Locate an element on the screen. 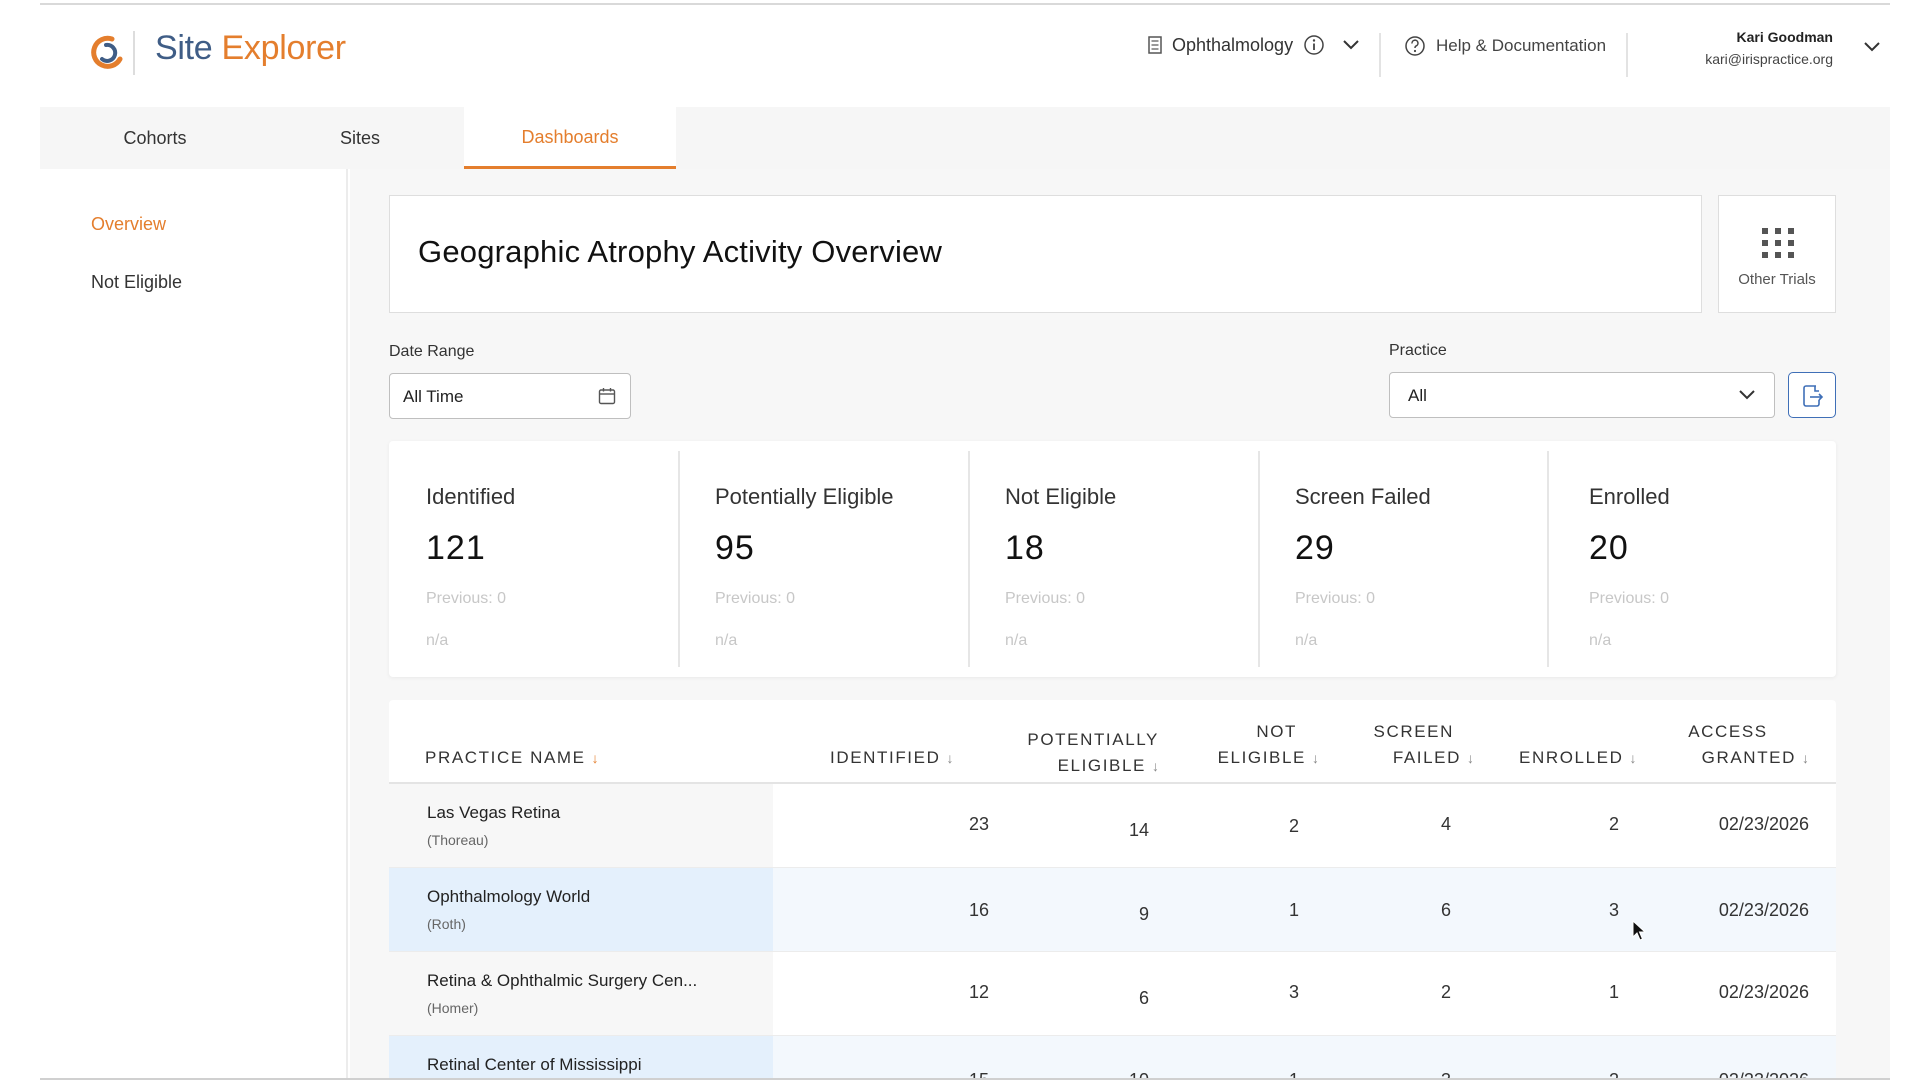 Image resolution: width=1920 pixels, height=1080 pixels. column-header-label: Access is located at coordinates (1728, 731).